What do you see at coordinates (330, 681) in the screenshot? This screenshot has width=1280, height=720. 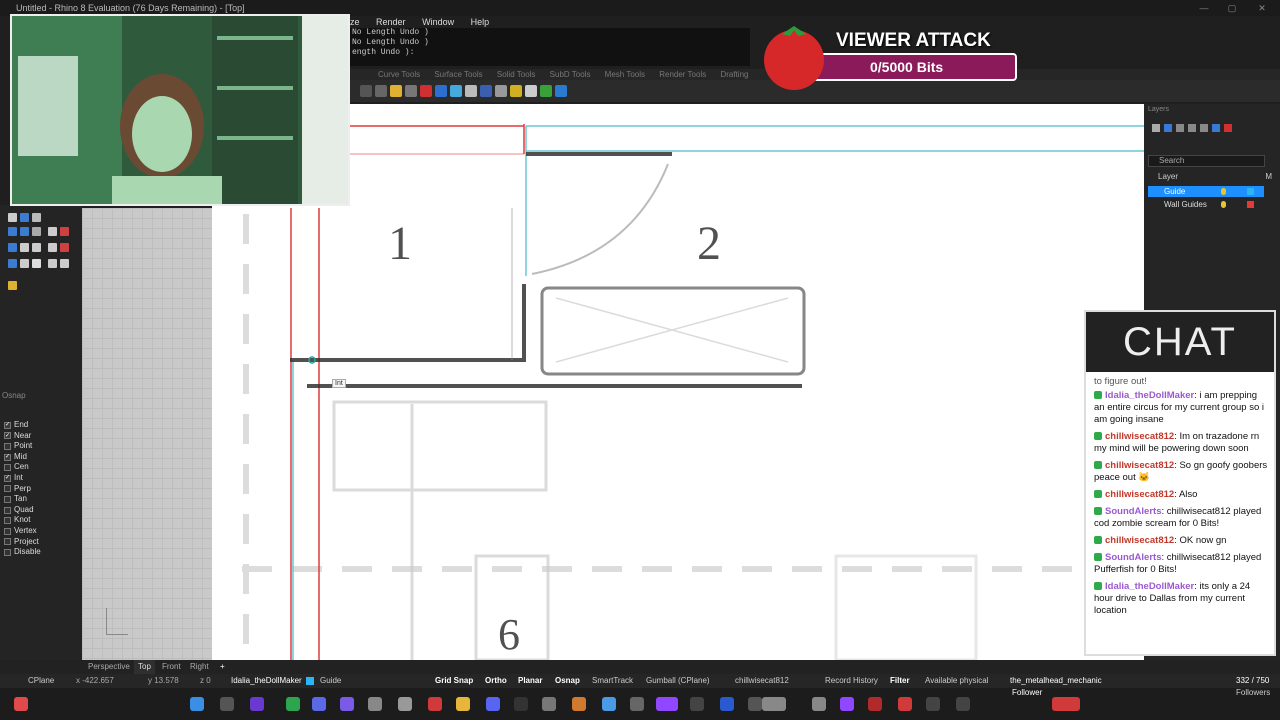 I see `current-layer: Guide` at bounding box center [330, 681].